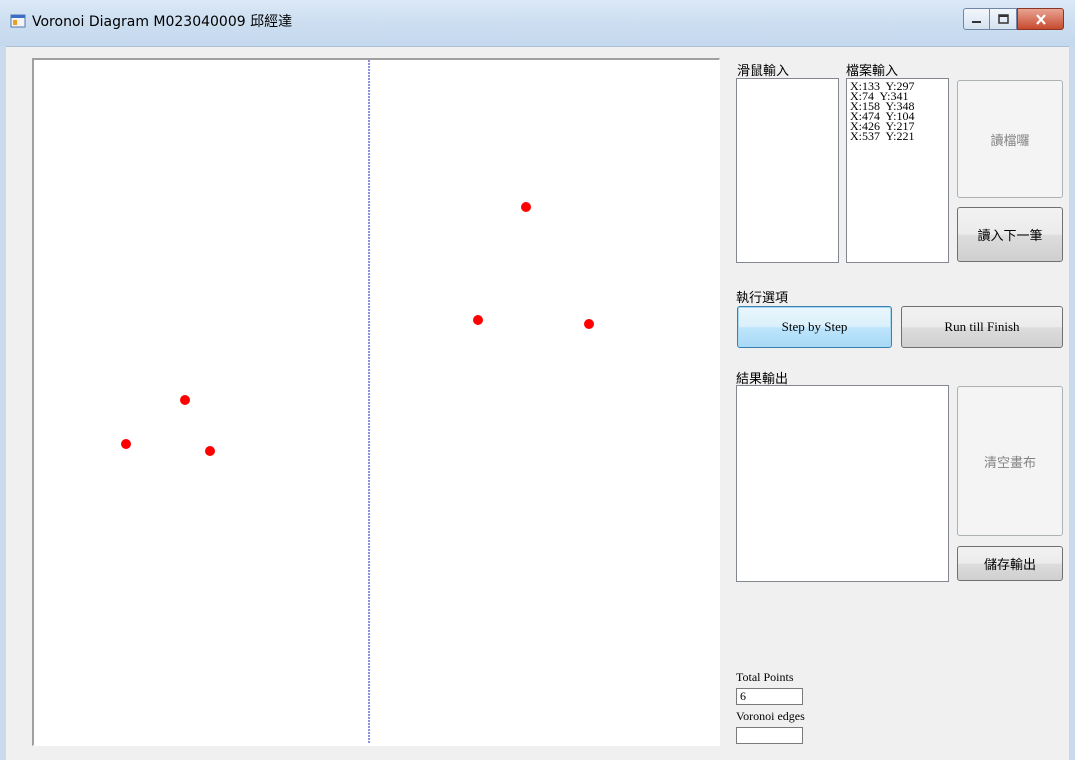 This screenshot has width=1075, height=760. What do you see at coordinates (762, 298) in the screenshot?
I see `run-options-label: 執行選項` at bounding box center [762, 298].